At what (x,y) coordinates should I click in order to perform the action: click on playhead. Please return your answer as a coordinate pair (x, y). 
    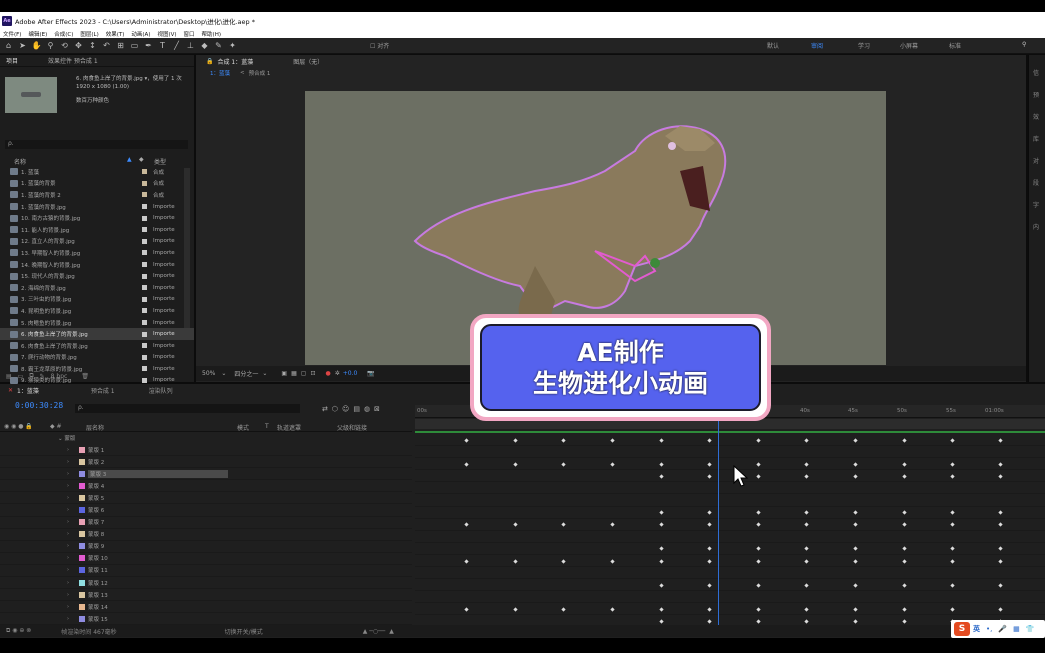
    Looking at the image, I should click on (718, 516).